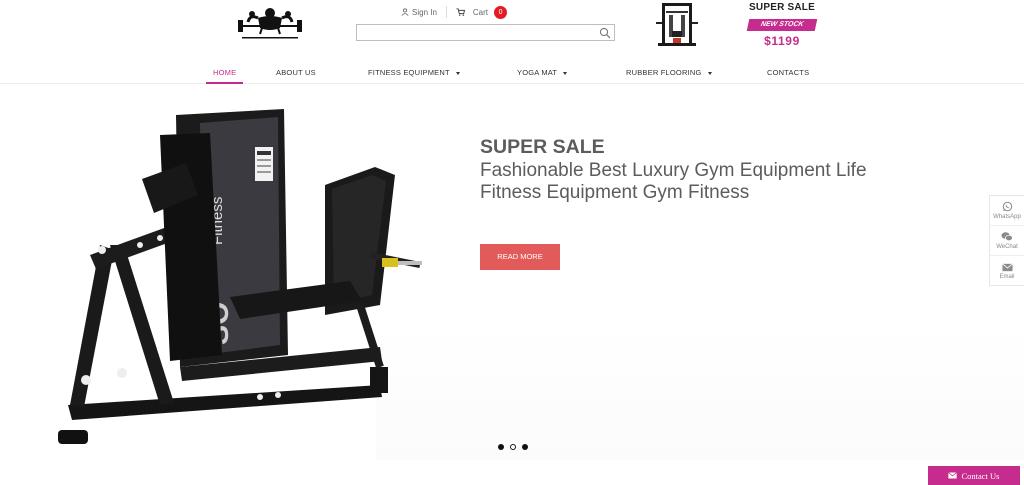 The width and height of the screenshot is (1024, 485). What do you see at coordinates (1007, 267) in the screenshot?
I see `email-icon` at bounding box center [1007, 267].